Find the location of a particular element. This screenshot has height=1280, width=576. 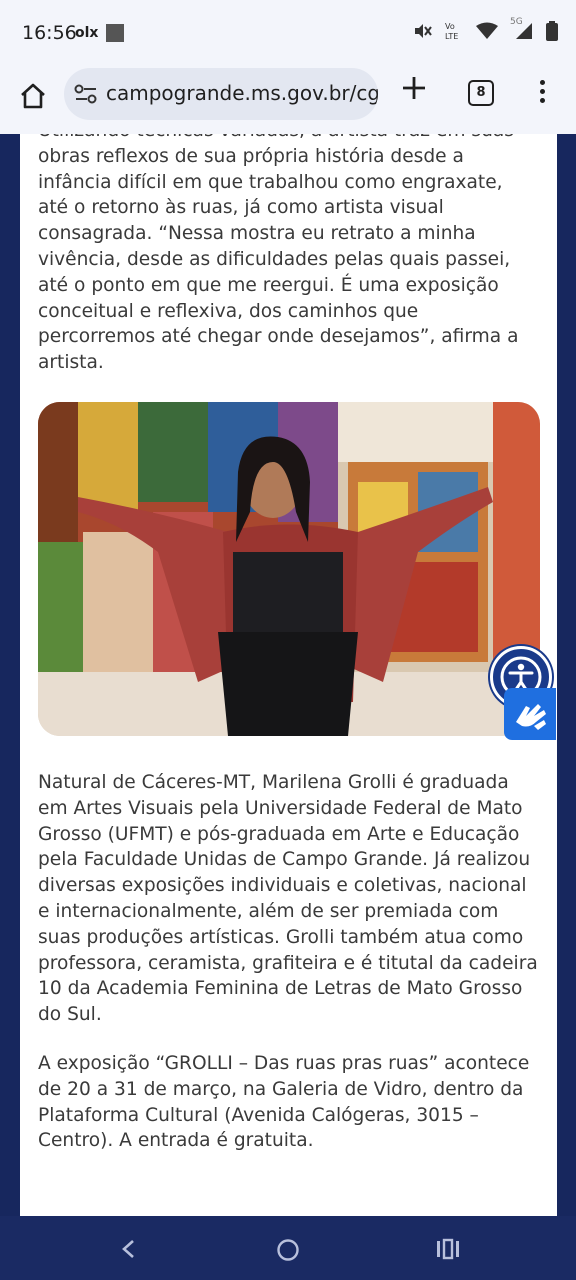

home-circle-icon is located at coordinates (288, 1250).